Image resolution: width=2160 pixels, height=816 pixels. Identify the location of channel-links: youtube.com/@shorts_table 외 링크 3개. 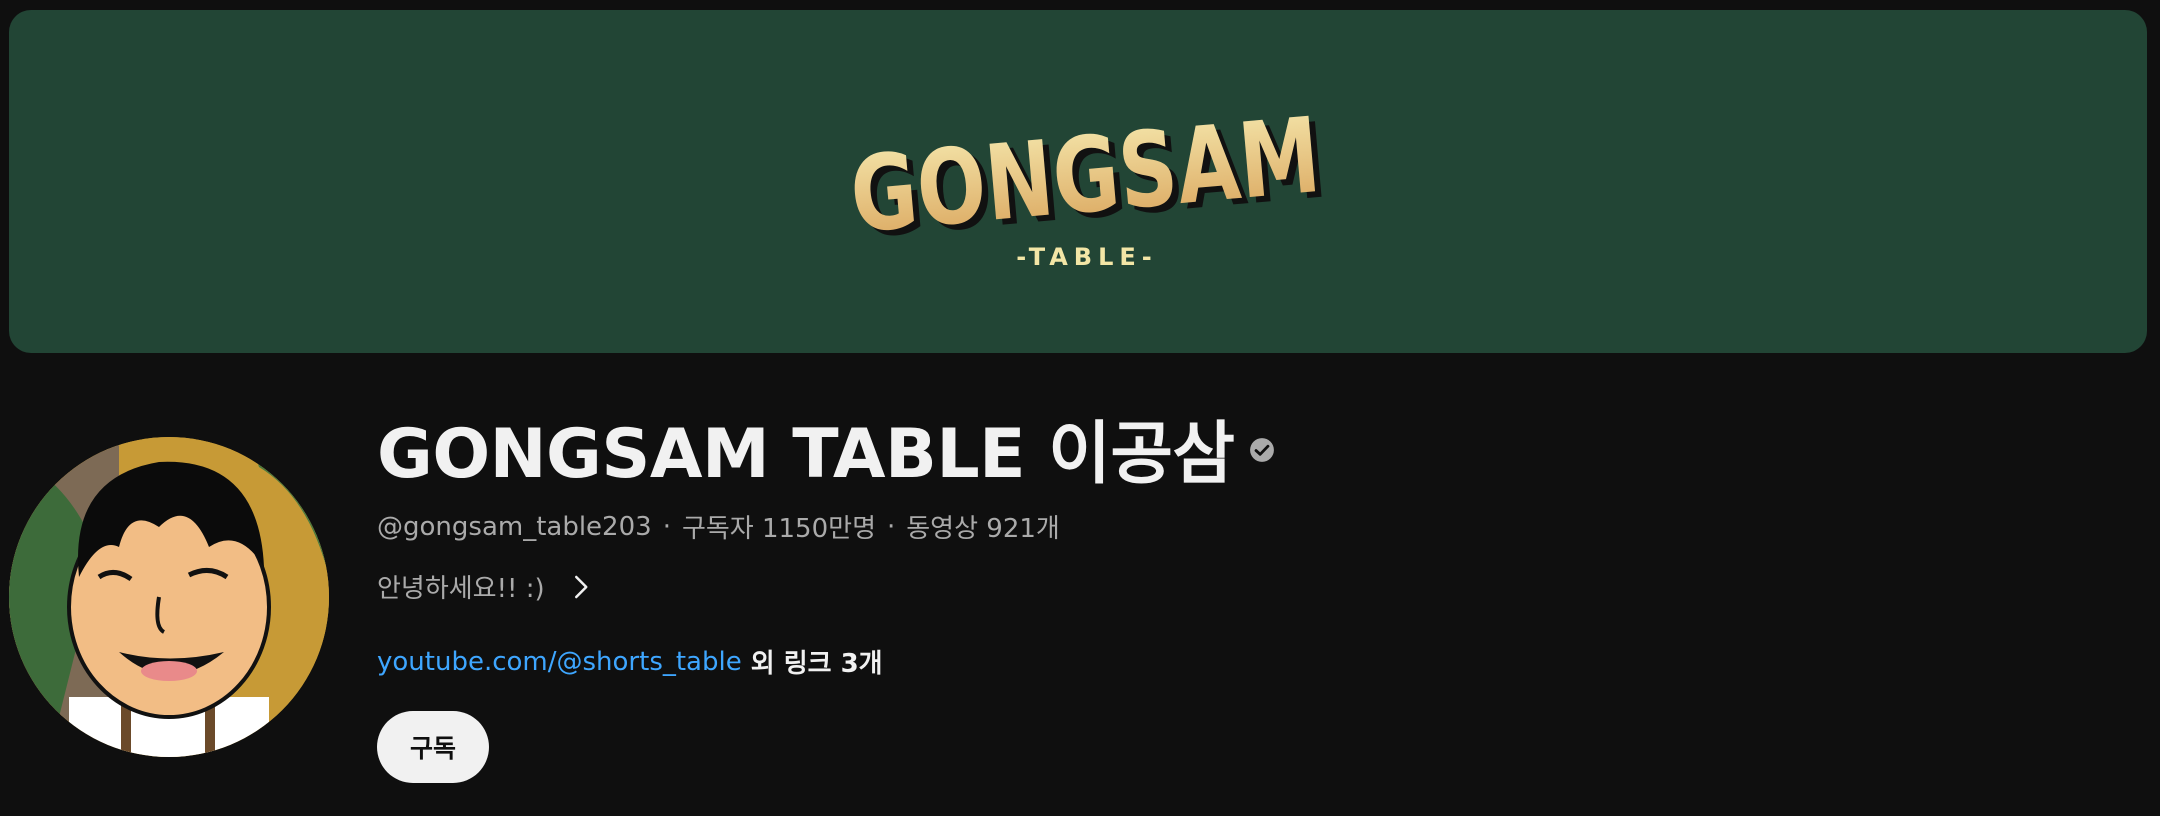
(630, 661).